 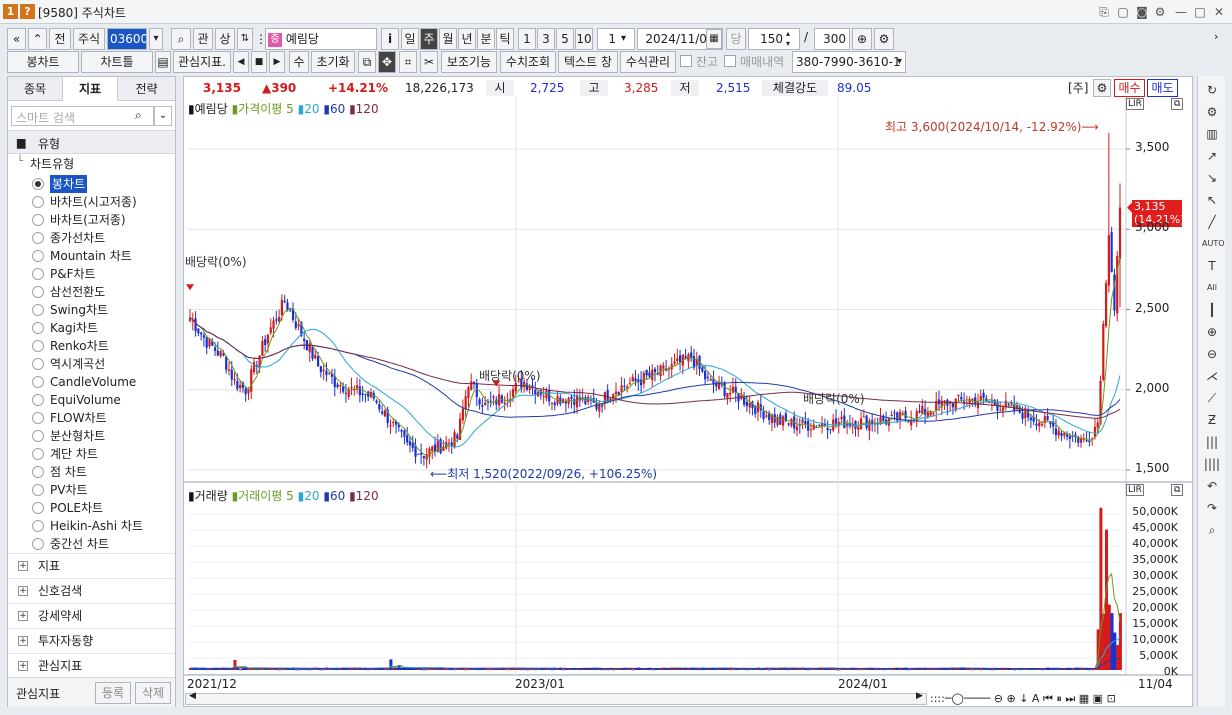 What do you see at coordinates (1212, 420) in the screenshot?
I see `zigzag-icon: Ƶ` at bounding box center [1212, 420].